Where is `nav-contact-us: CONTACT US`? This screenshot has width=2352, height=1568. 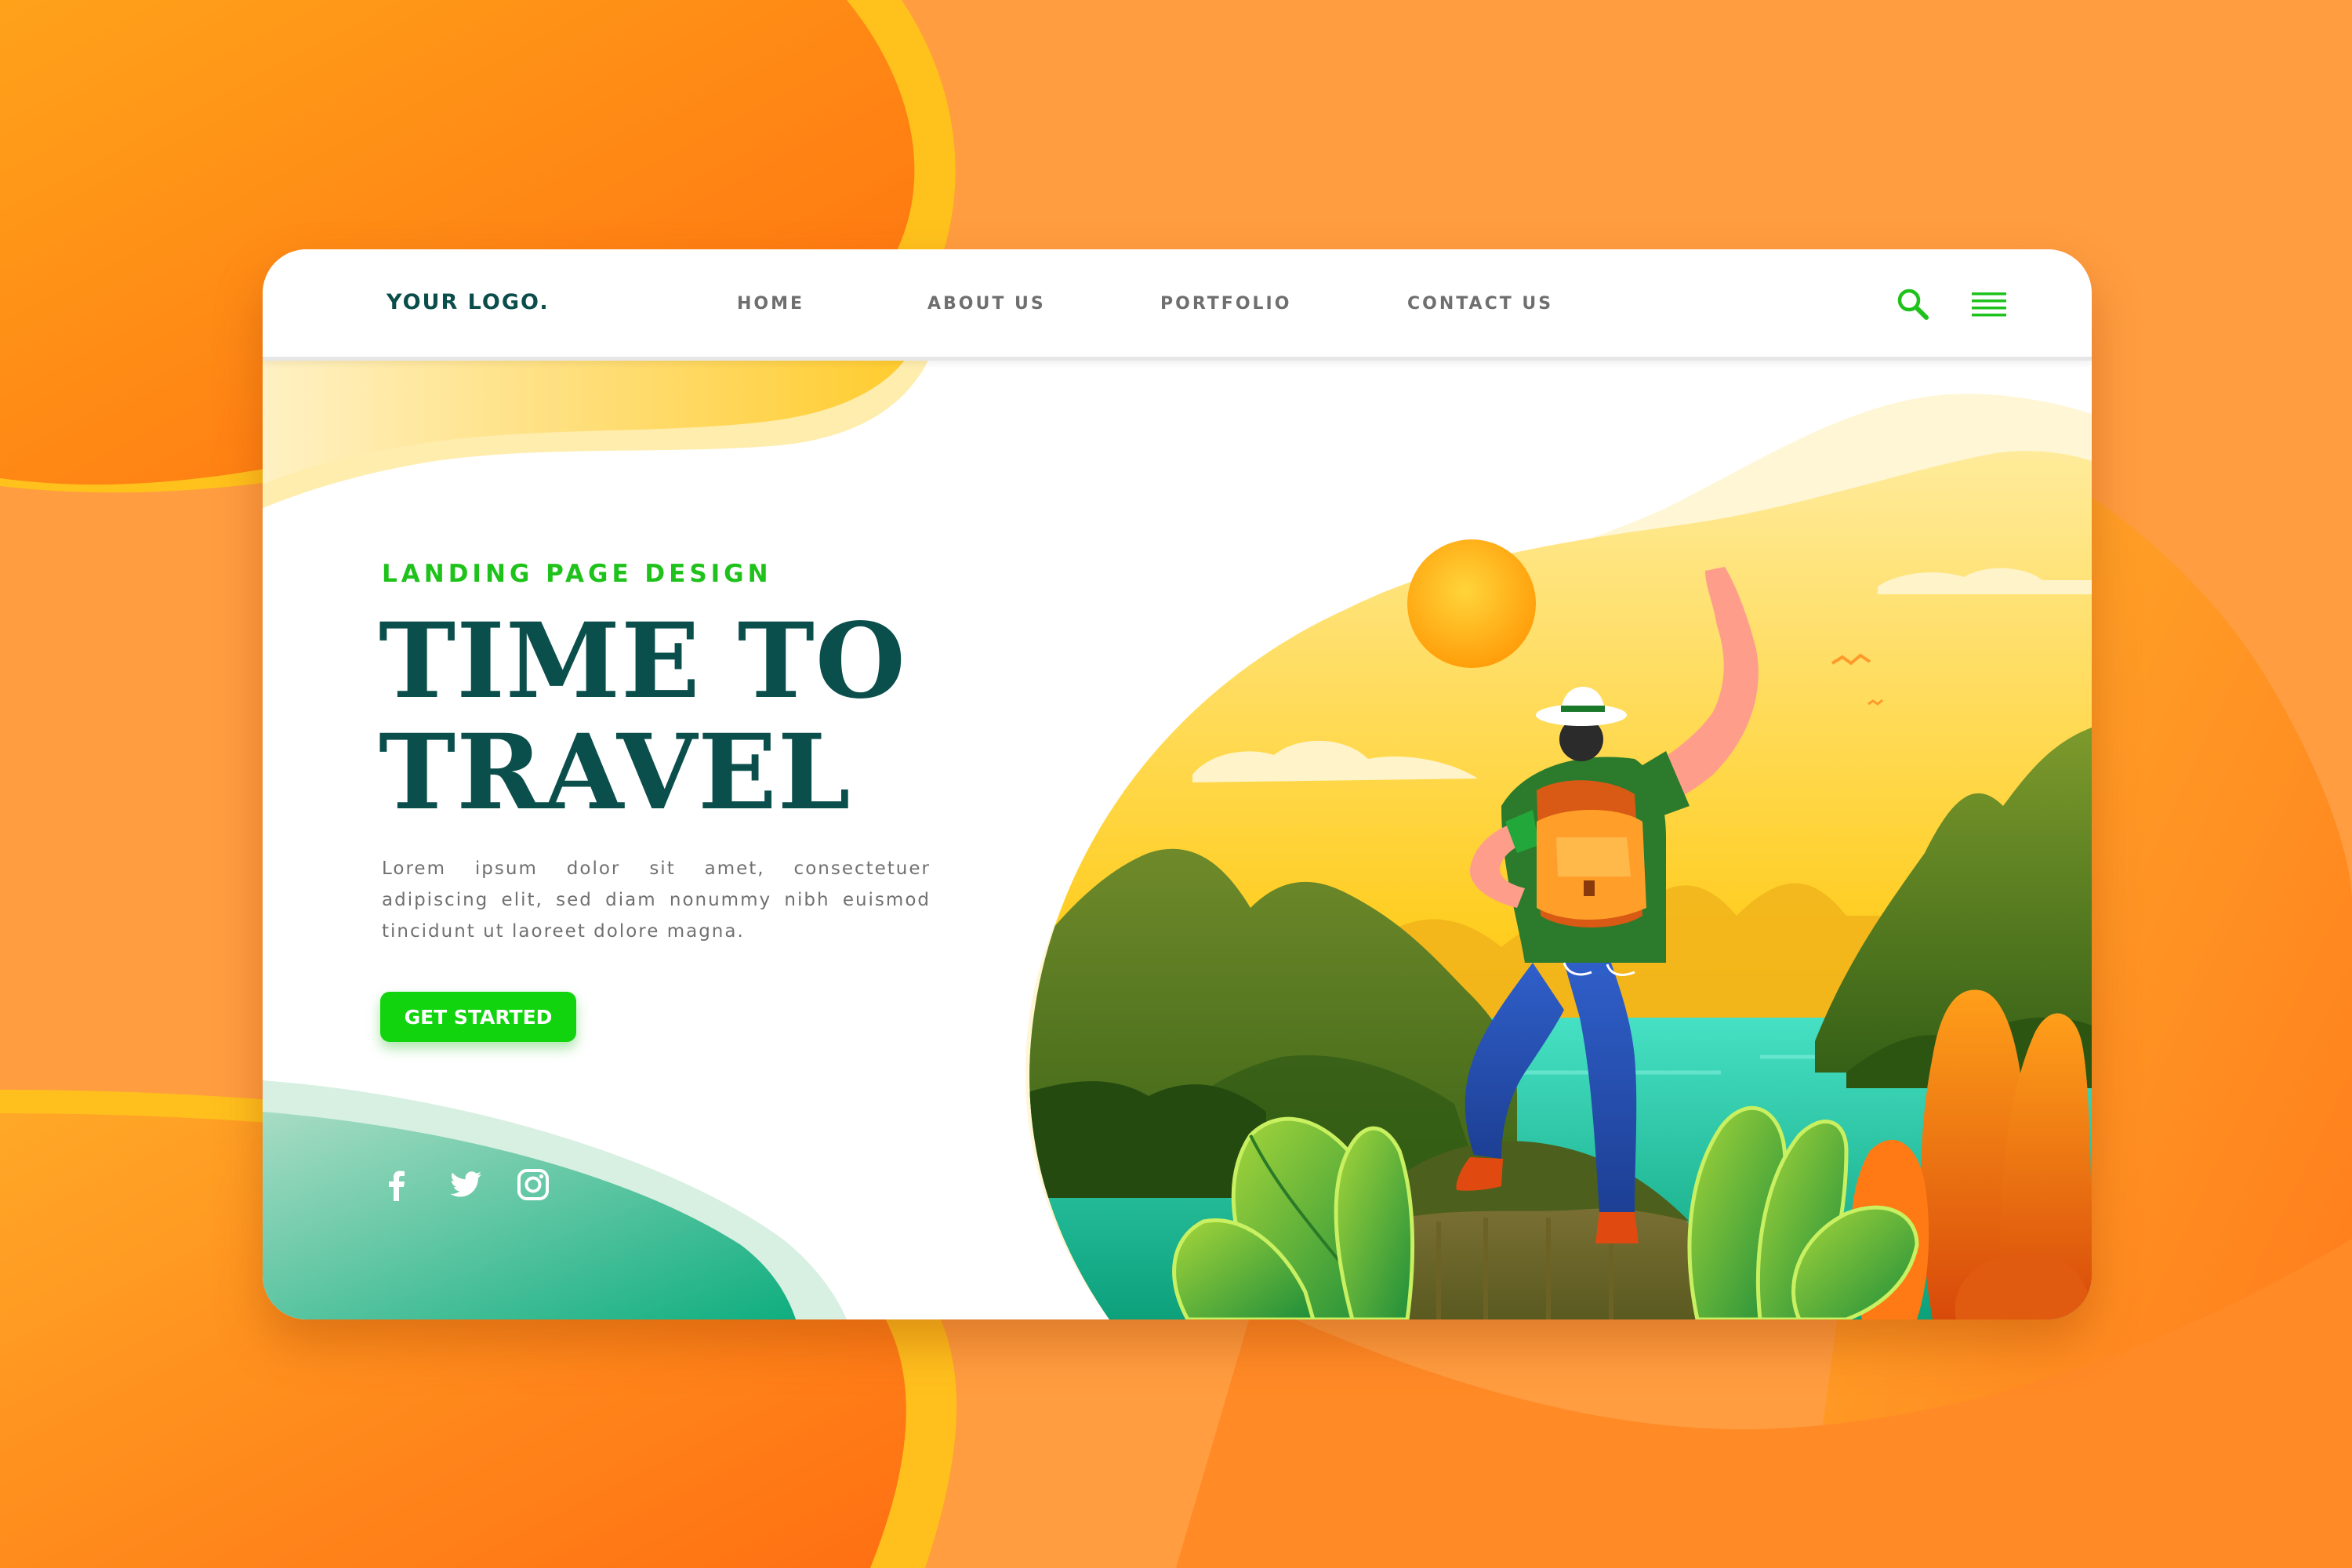
nav-contact-us: CONTACT US is located at coordinates (1480, 304).